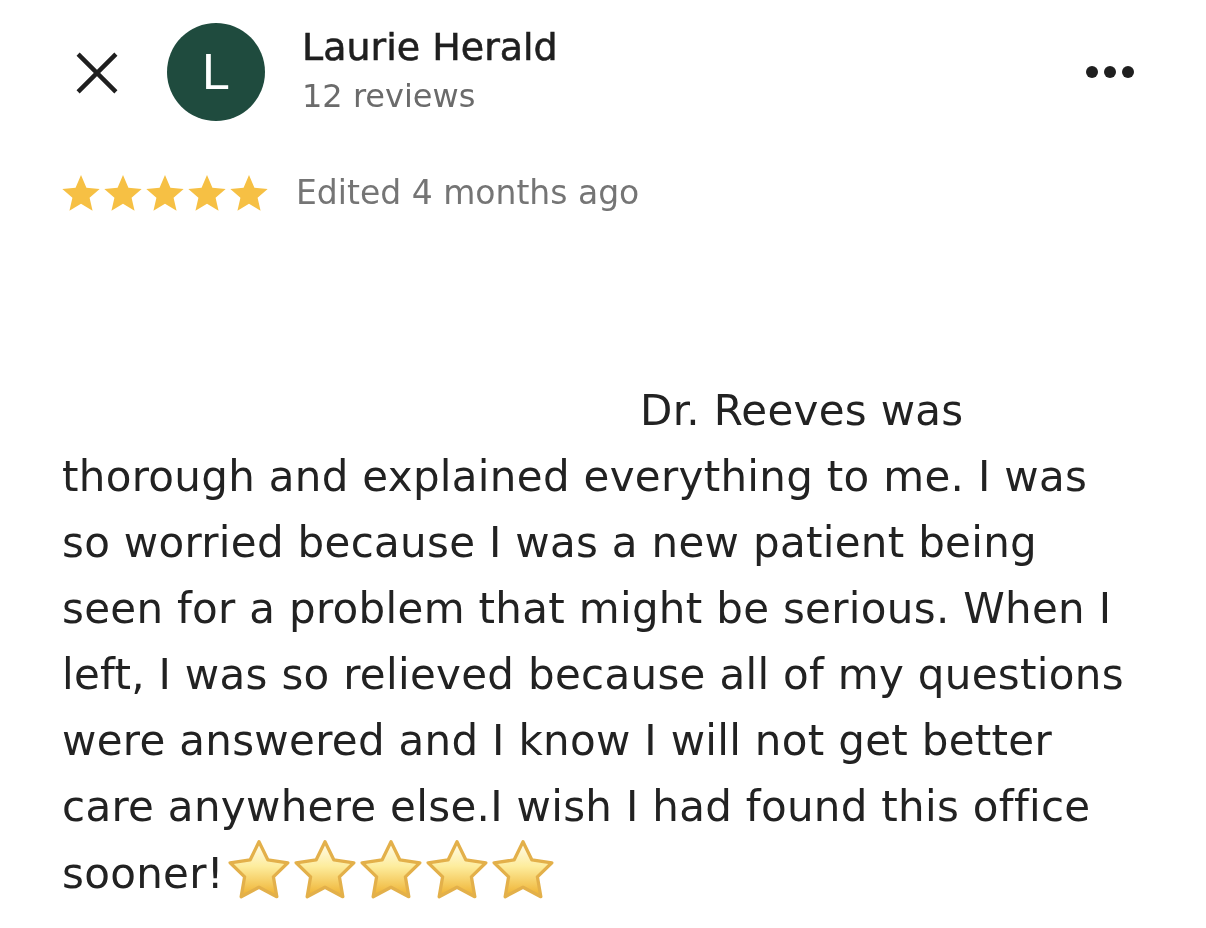  Describe the element at coordinates (557, 740) in the screenshot. I see `review-text-line: were answered and I know I will not get better` at that location.